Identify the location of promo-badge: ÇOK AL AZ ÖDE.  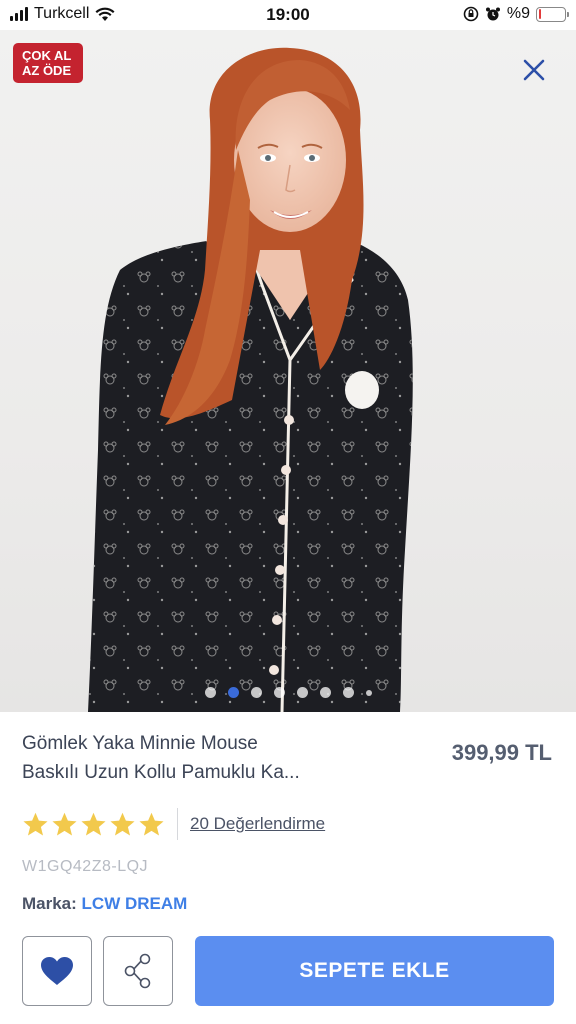
(48, 63).